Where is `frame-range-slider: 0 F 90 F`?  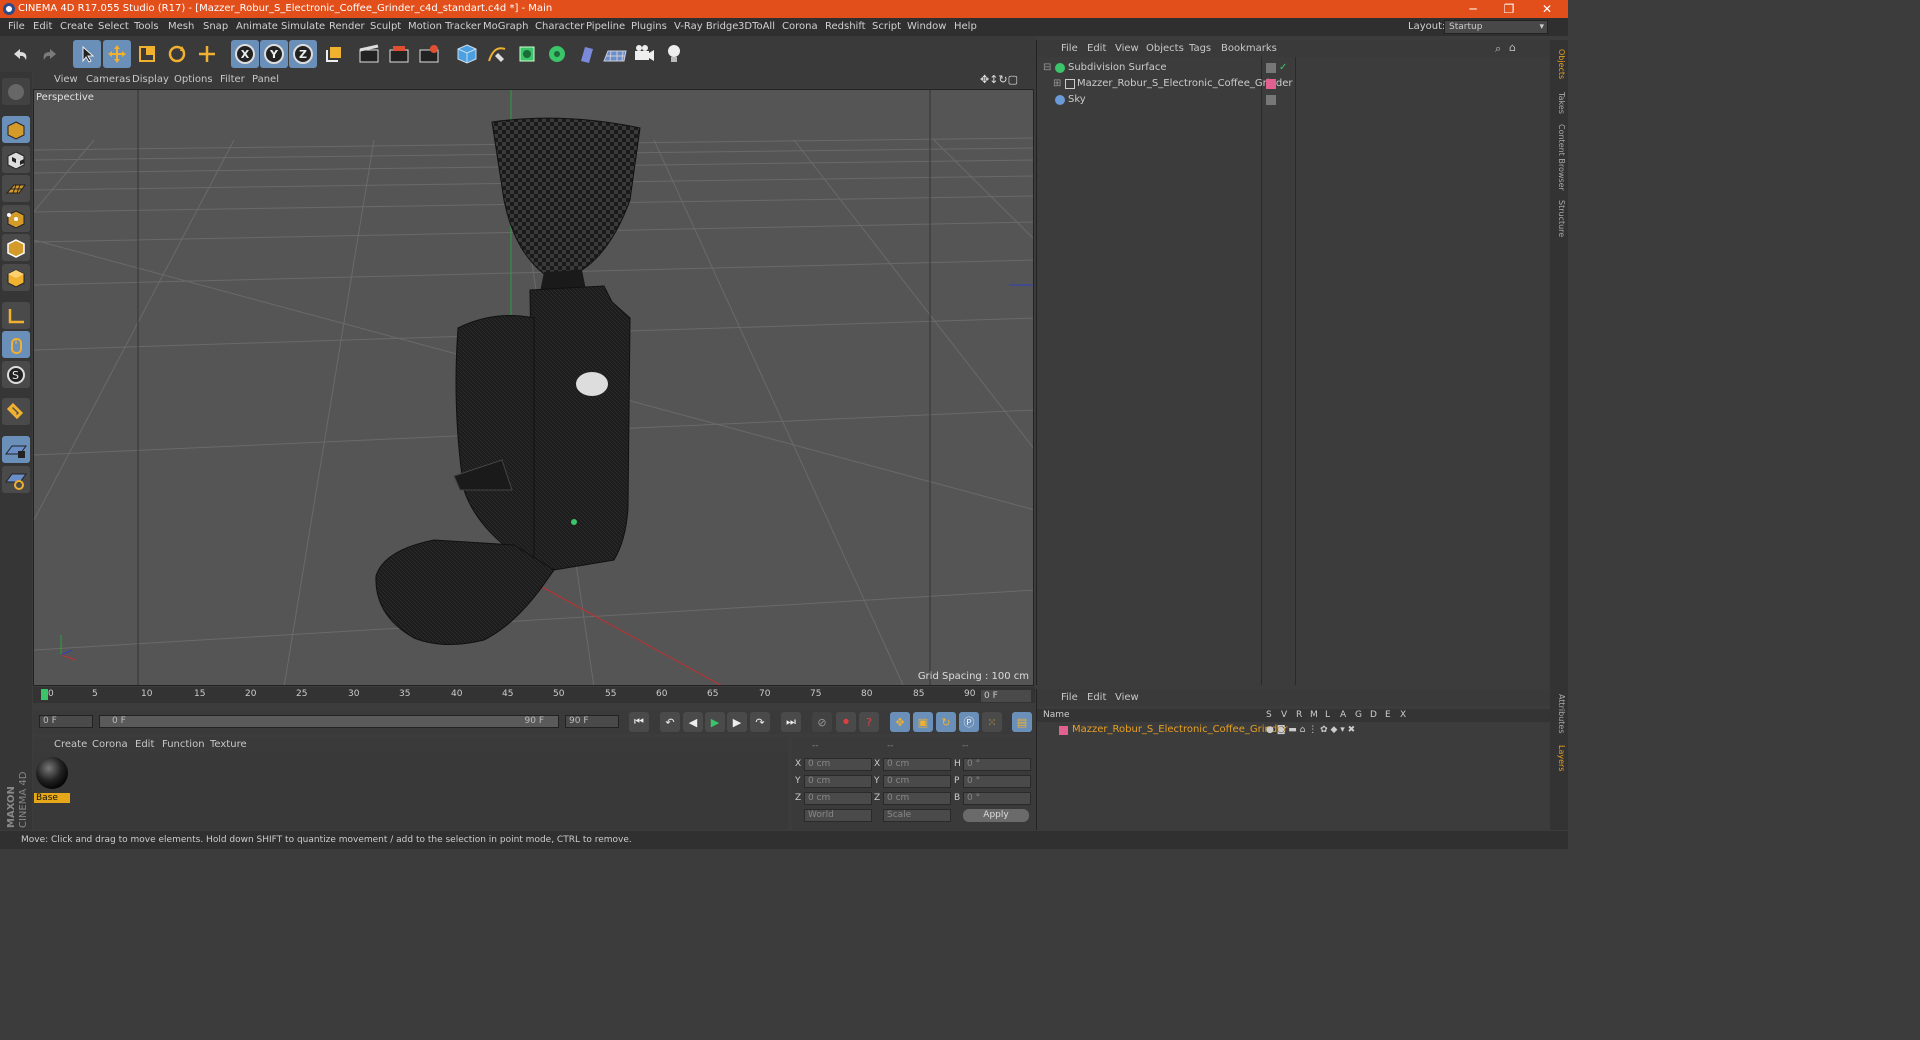
frame-range-slider: 0 F 90 F is located at coordinates (329, 721).